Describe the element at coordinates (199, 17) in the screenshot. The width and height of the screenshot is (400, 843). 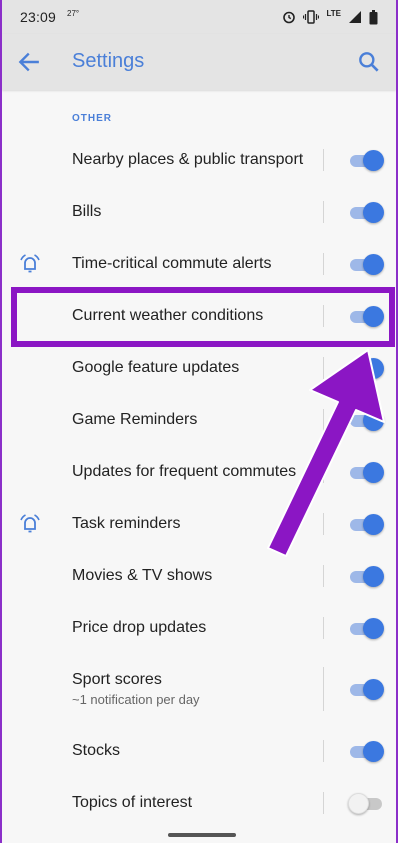
I see `status-bar: 23:09 27° LTE` at that location.